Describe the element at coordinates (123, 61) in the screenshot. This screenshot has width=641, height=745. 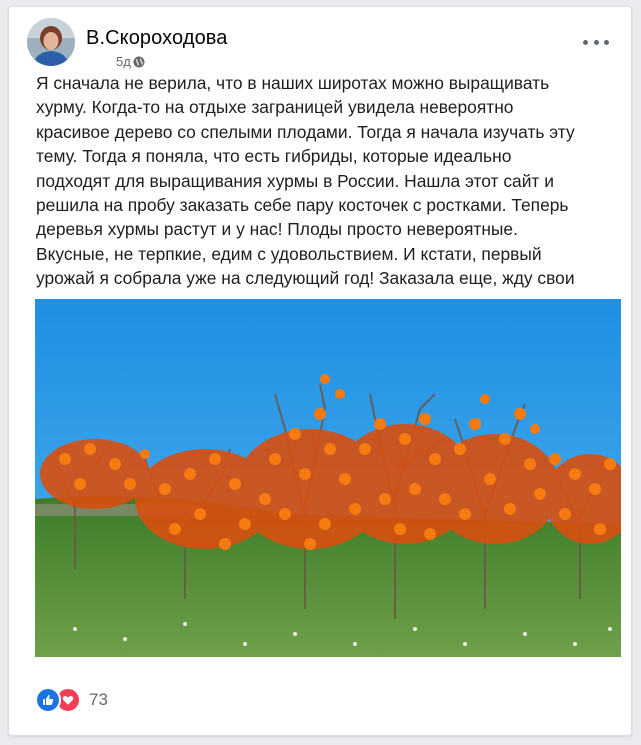
I see `post-time: 5д` at that location.